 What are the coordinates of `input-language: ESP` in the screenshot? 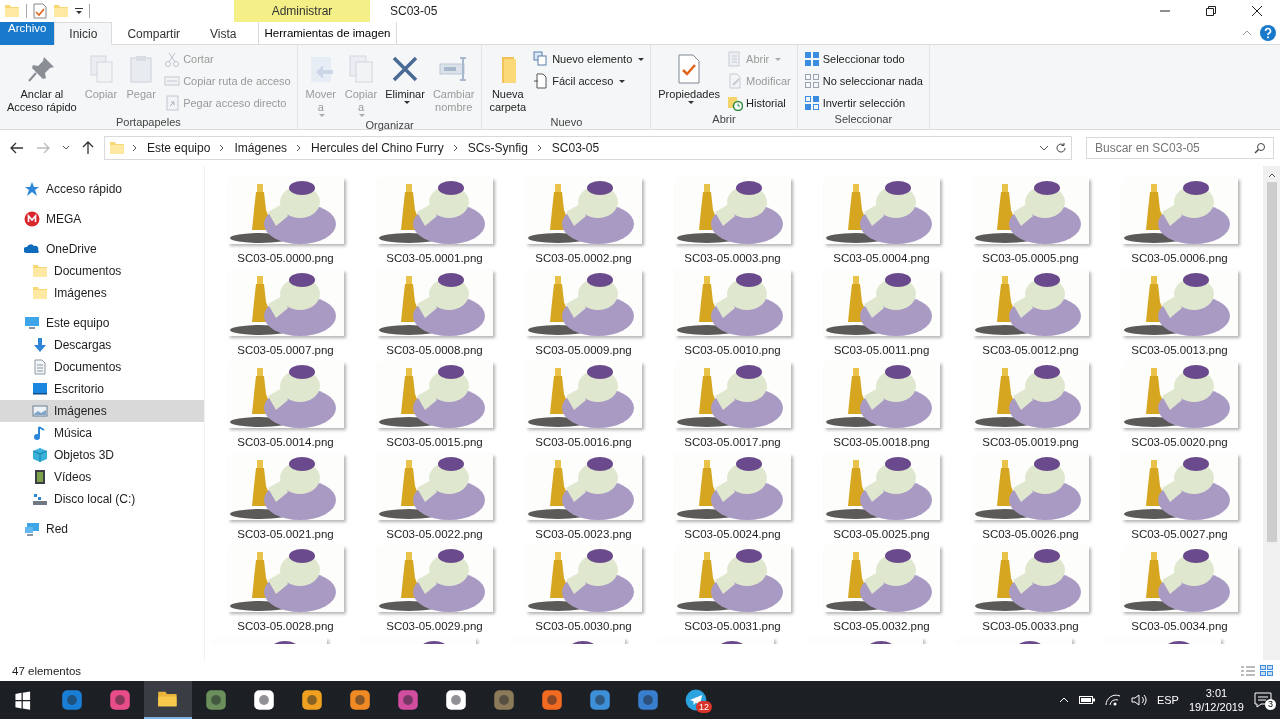 It's located at (1167, 700).